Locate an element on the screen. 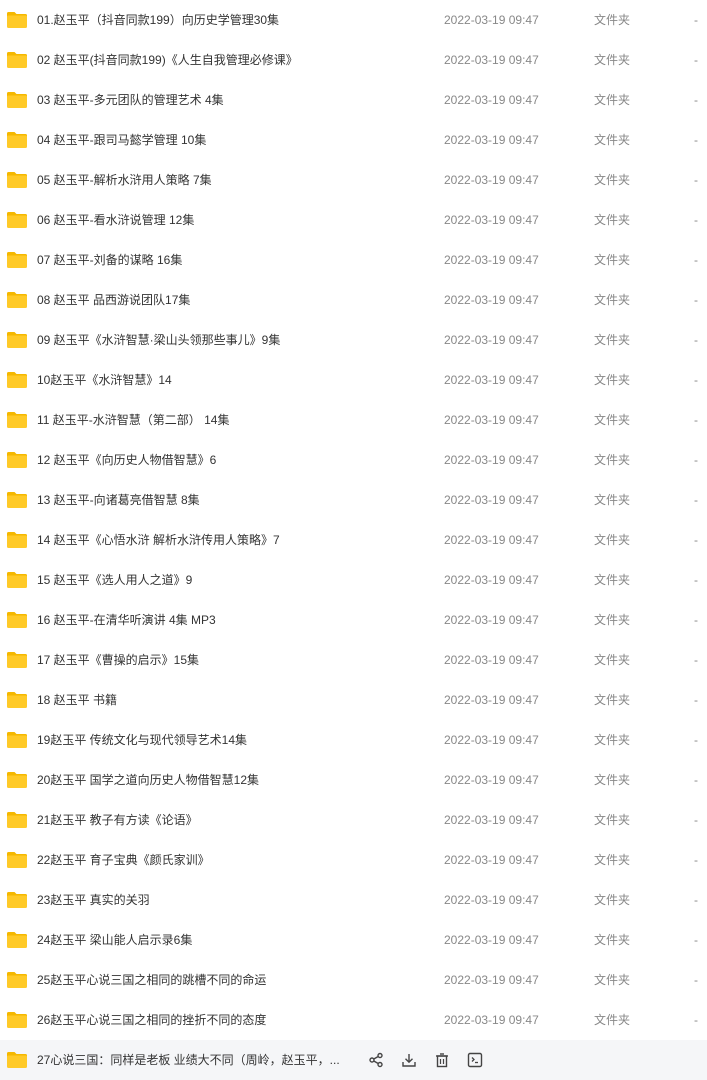 This screenshot has width=707, height=1080. file-row: 19赵玉平 传统文化与现代领导艺术14集 2022-03-19 09:47 文件夹 - is located at coordinates (353, 740).